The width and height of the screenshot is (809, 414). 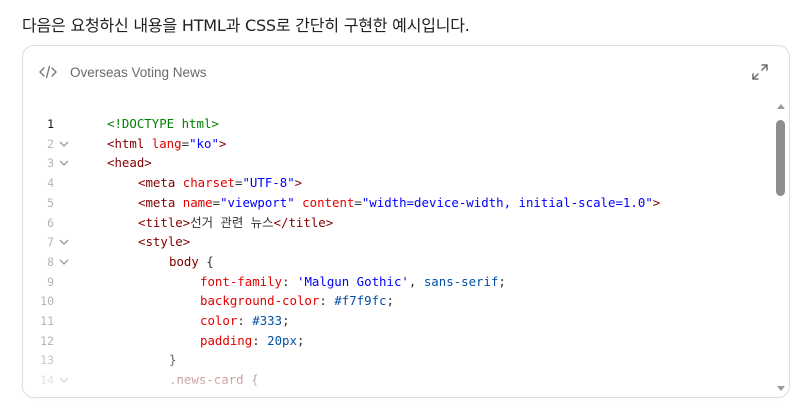 I want to click on code-text: <style>, so click(x=164, y=242).